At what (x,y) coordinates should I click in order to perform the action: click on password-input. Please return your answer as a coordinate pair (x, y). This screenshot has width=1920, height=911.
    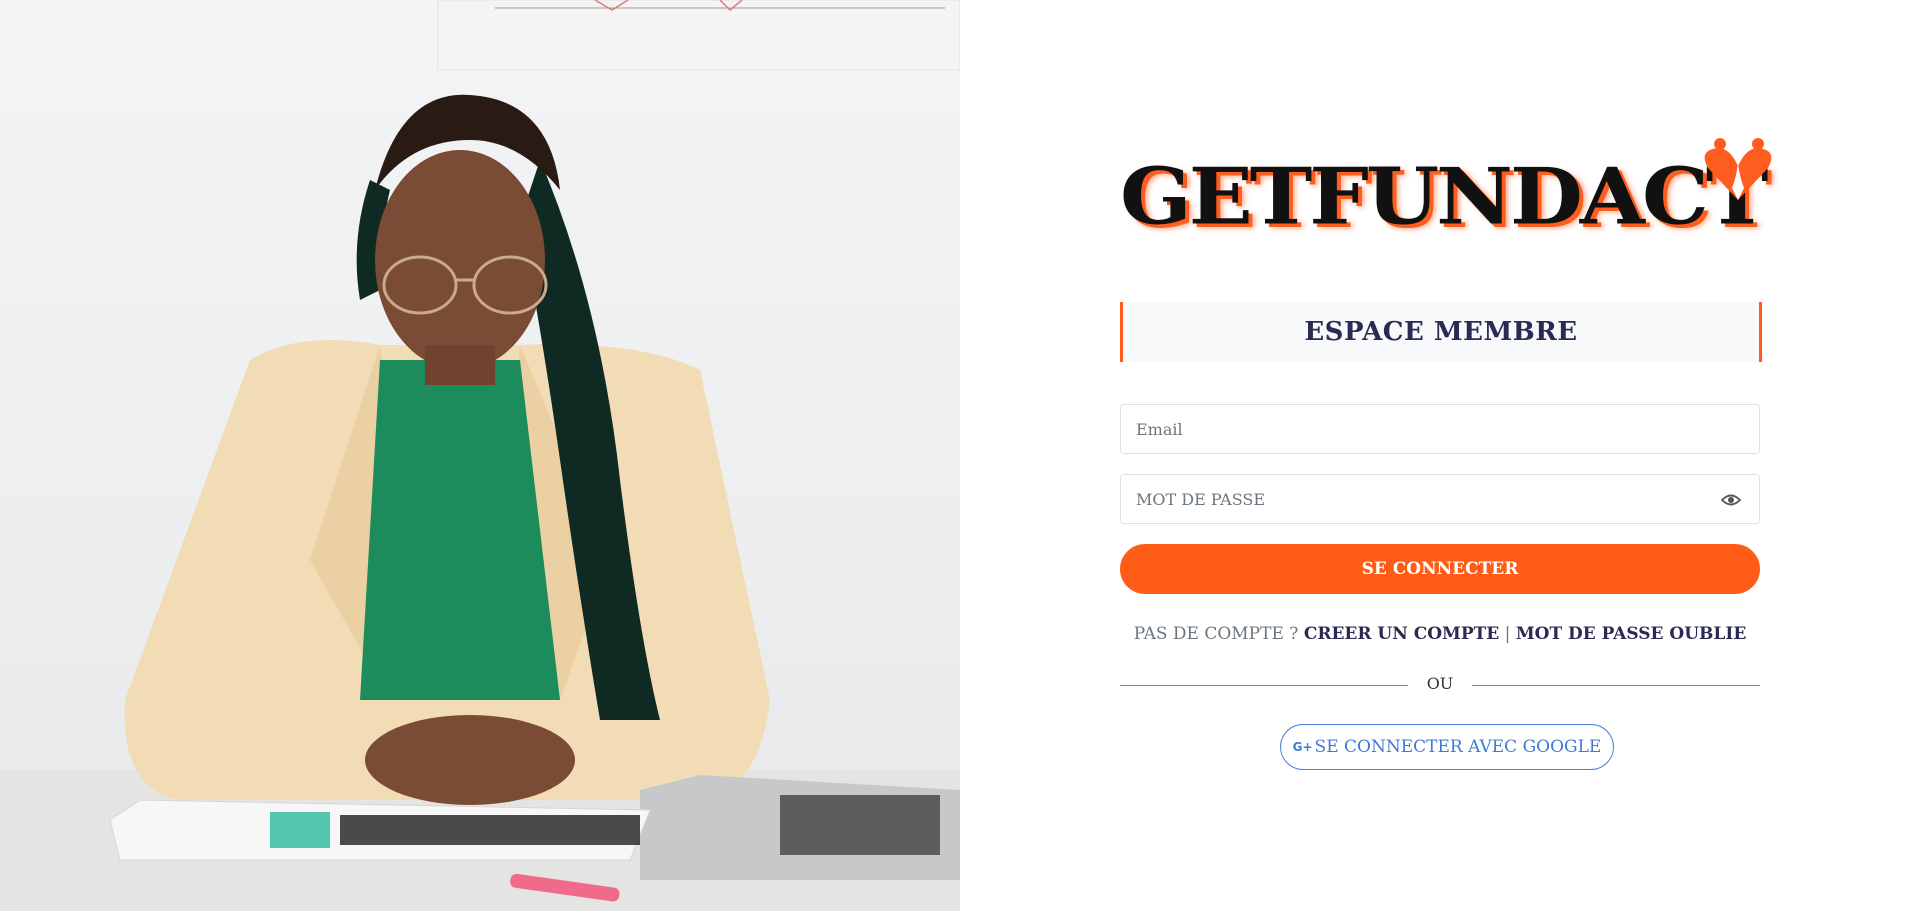
    Looking at the image, I should click on (1440, 499).